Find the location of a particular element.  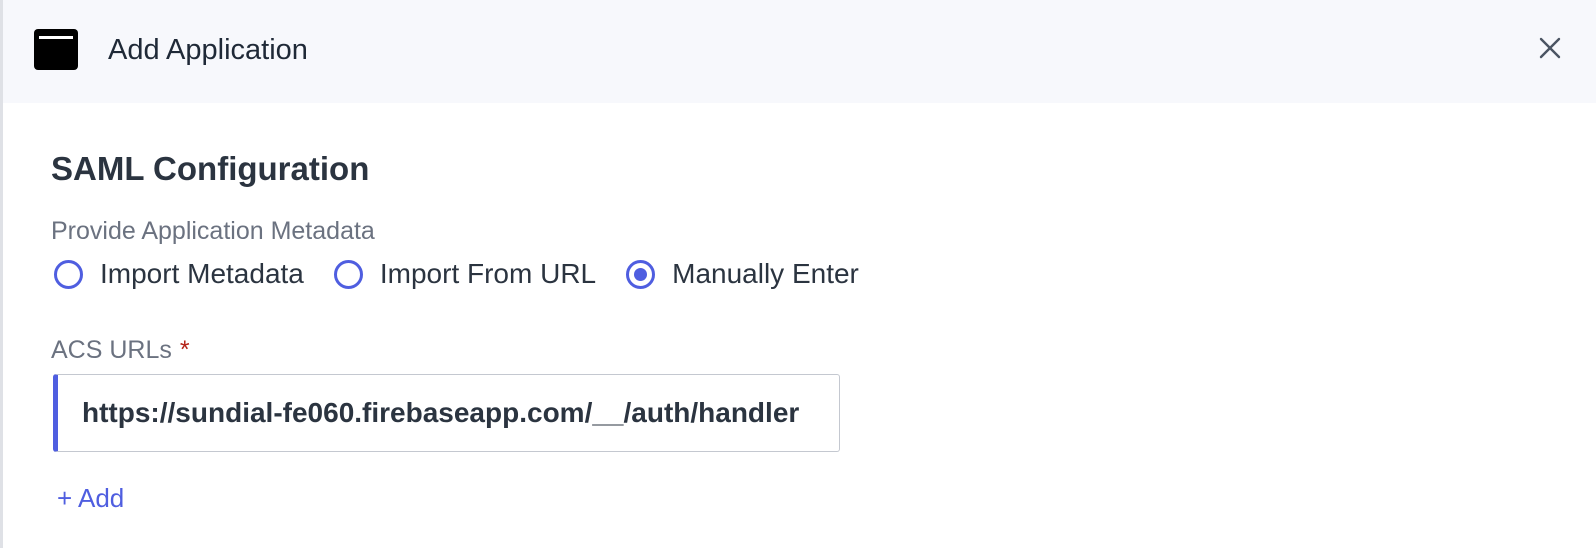

acs-urls-label-text: ACS URLs is located at coordinates (111, 350).